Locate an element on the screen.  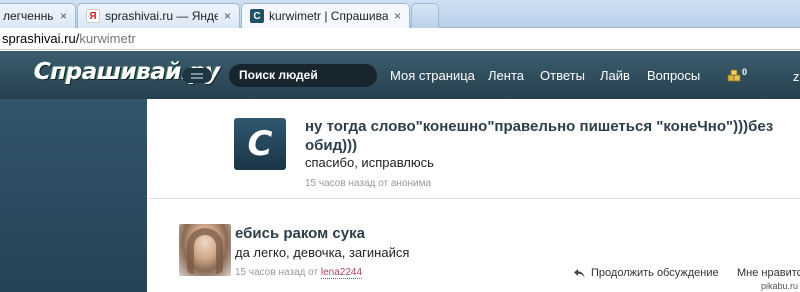
browser-tab-2: Я sprashivai.ru — Яндекс: на × is located at coordinates (158, 15).